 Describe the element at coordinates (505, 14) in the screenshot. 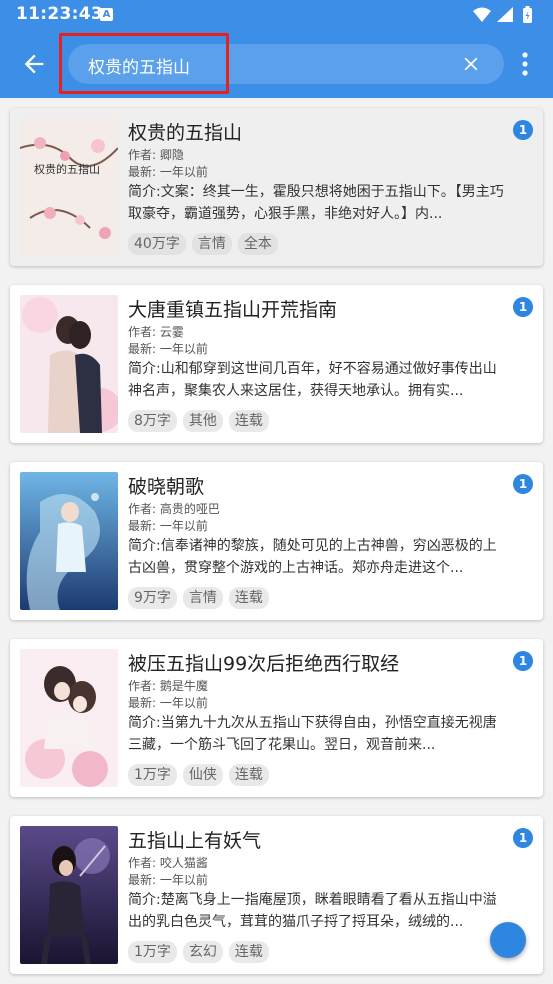

I see `signal-icon` at that location.